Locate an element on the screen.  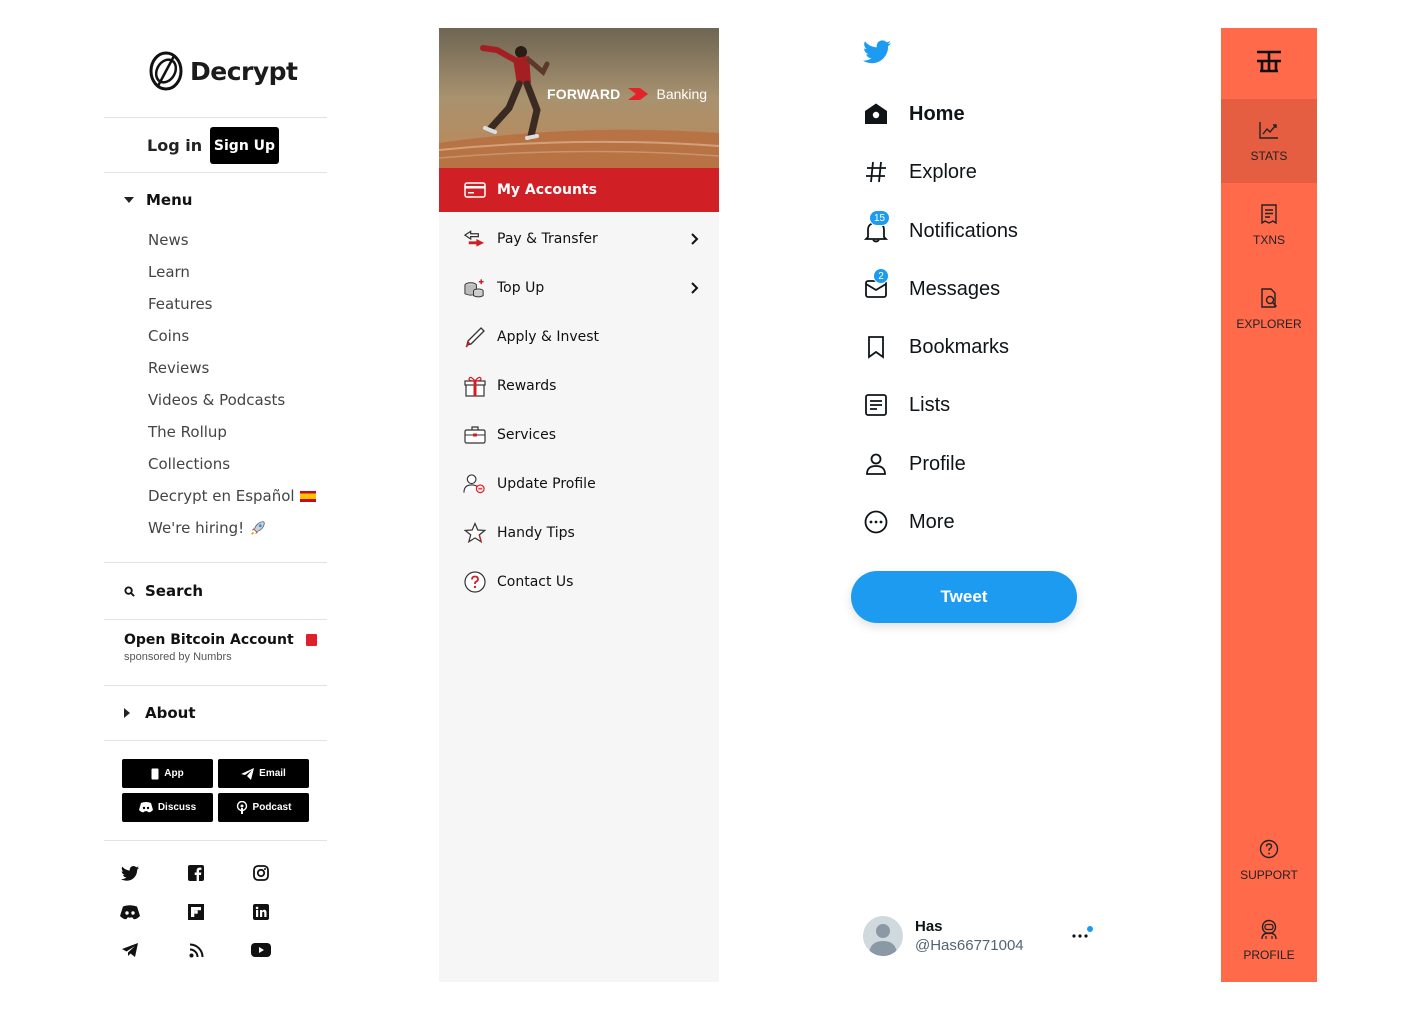
messages-badge: 2 is located at coordinates (881, 276).